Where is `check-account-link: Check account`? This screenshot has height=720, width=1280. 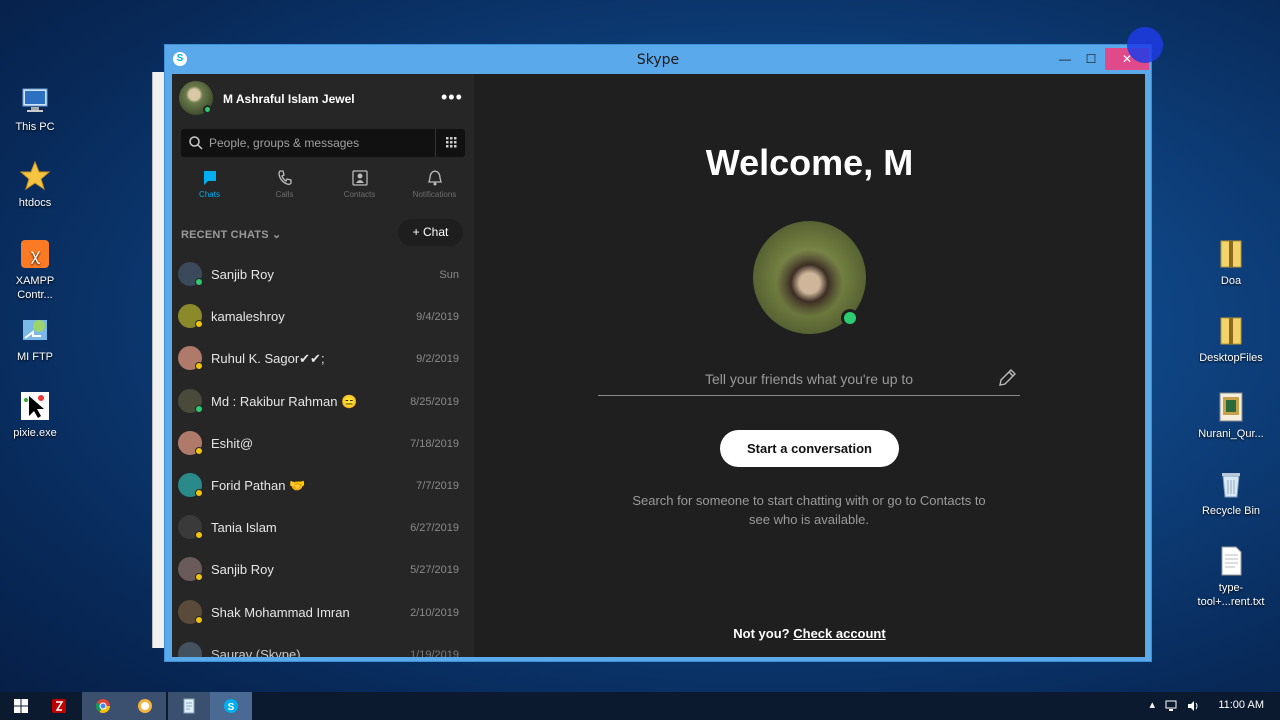
check-account-link: Check account is located at coordinates (839, 633).